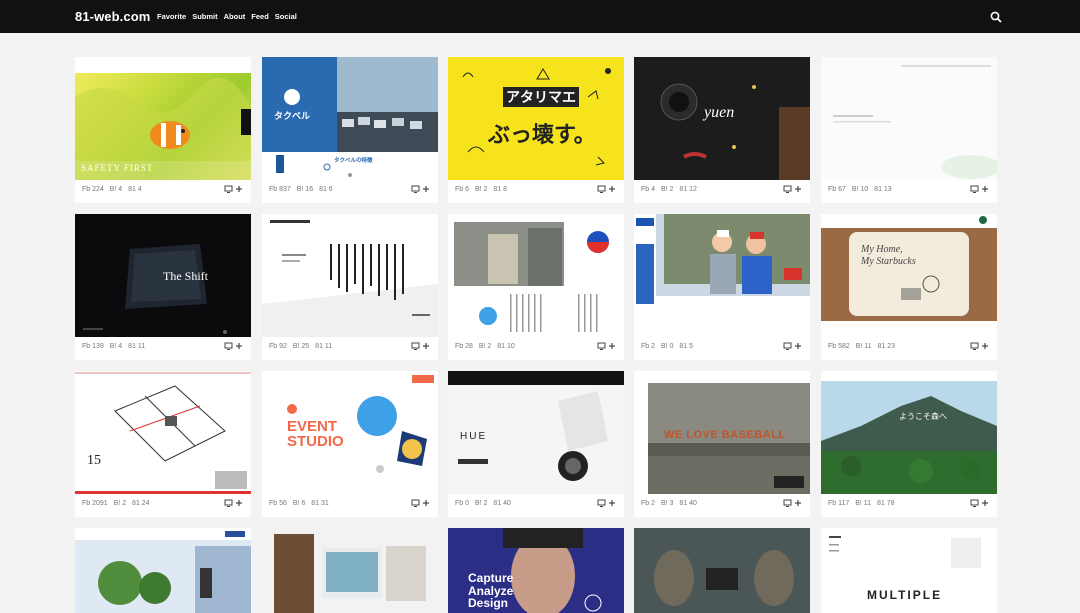  I want to click on thumb-title: SAFETY FIRST, so click(117, 168).